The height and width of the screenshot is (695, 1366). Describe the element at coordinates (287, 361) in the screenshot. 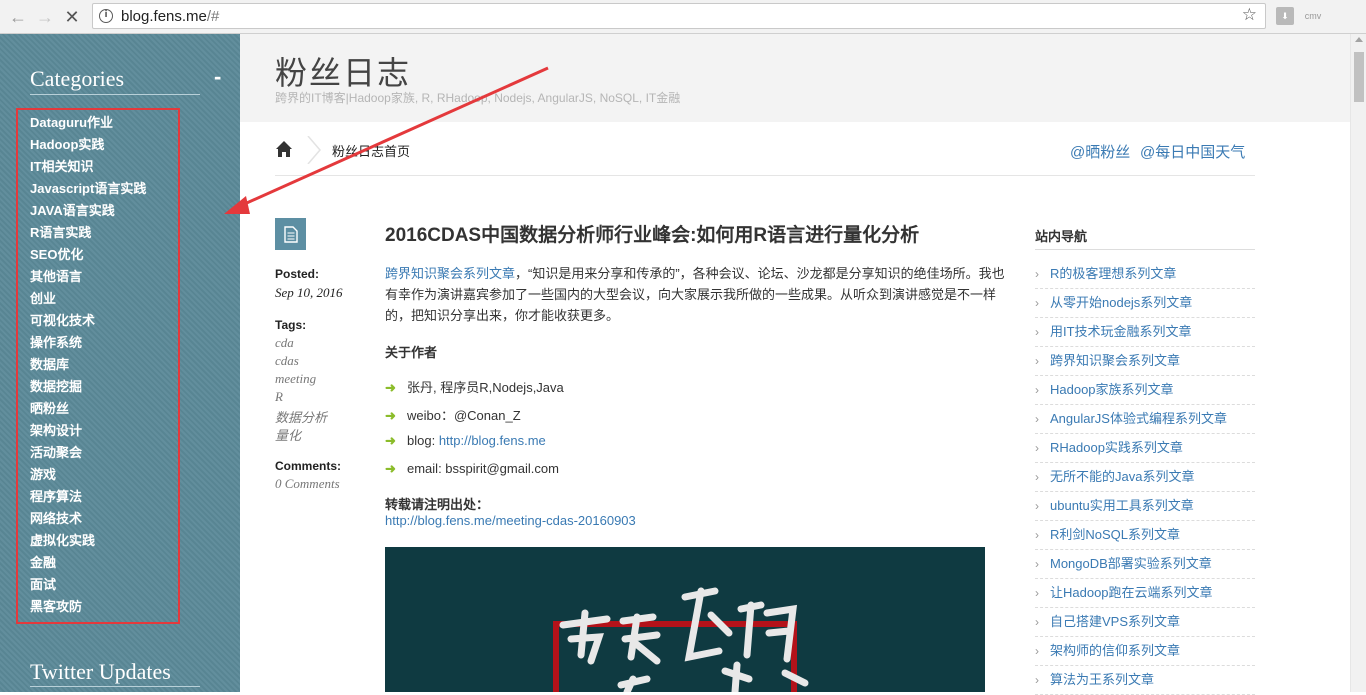

I see `tag-link: cdas` at that location.